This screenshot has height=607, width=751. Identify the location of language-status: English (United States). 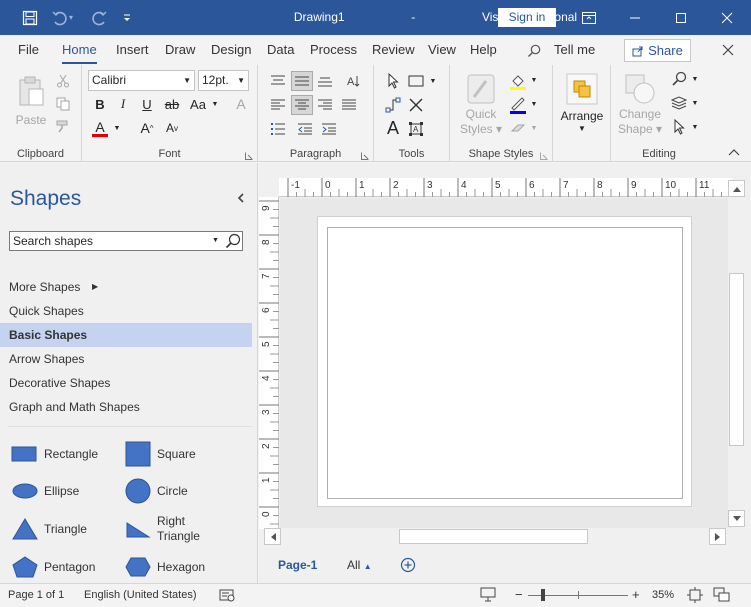
(140, 595).